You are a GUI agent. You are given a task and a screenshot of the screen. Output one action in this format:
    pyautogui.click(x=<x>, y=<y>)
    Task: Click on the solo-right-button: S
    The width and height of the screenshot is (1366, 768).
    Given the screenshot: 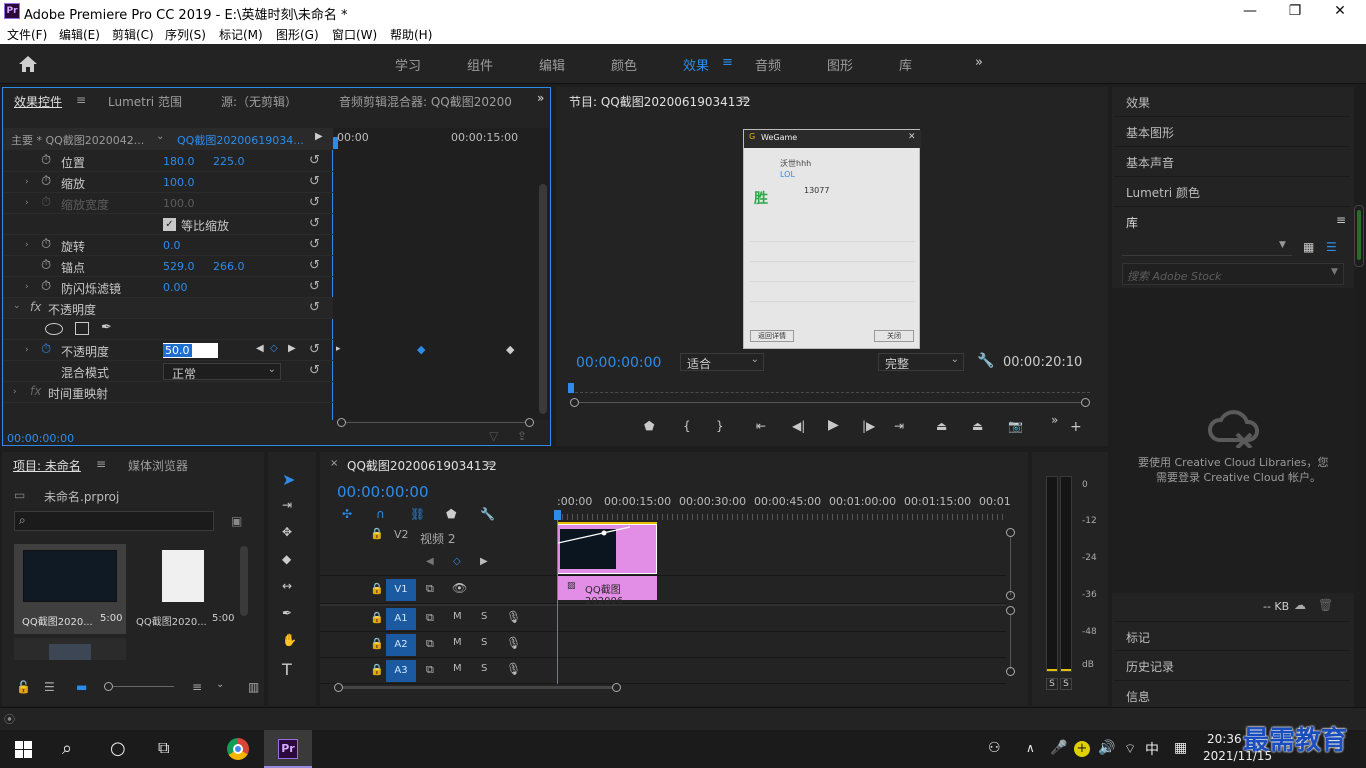 What is the action you would take?
    pyautogui.click(x=1066, y=684)
    